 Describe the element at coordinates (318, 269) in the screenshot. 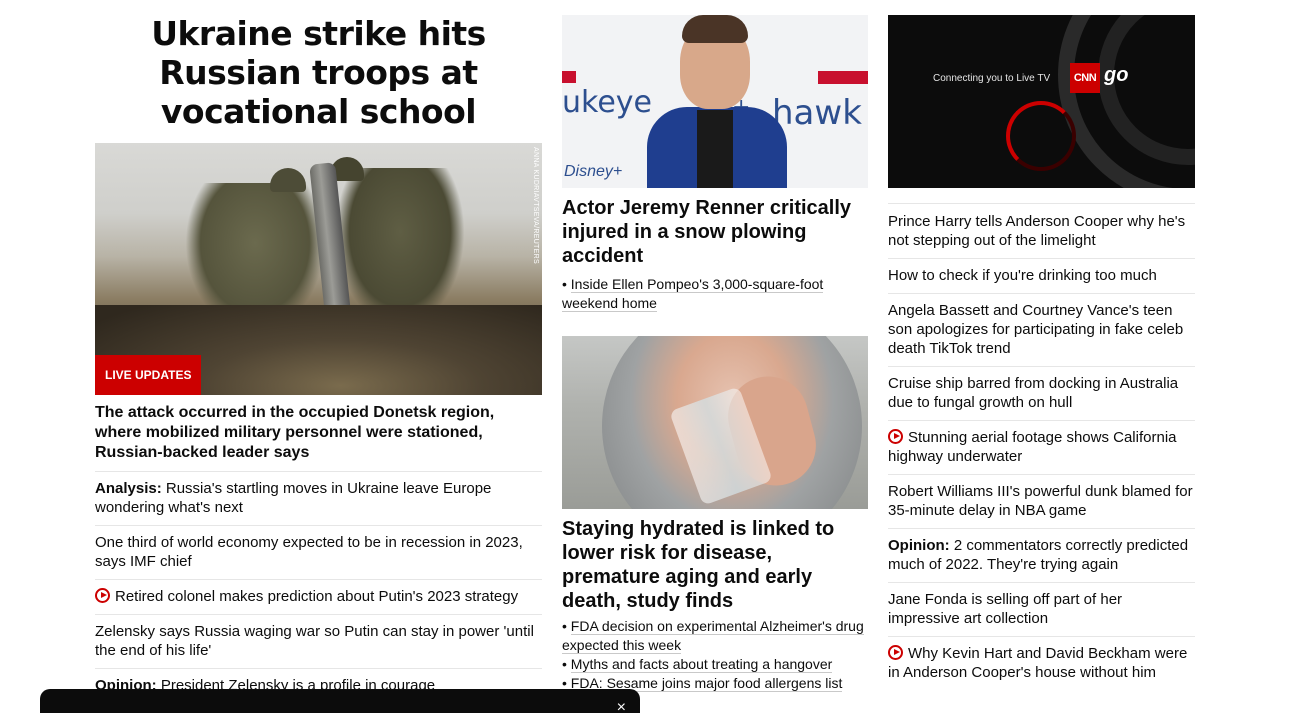

I see `main-hero-image: ANNA KUDRIAVTSEVA/REUTERS LIVE UPDATES` at that location.